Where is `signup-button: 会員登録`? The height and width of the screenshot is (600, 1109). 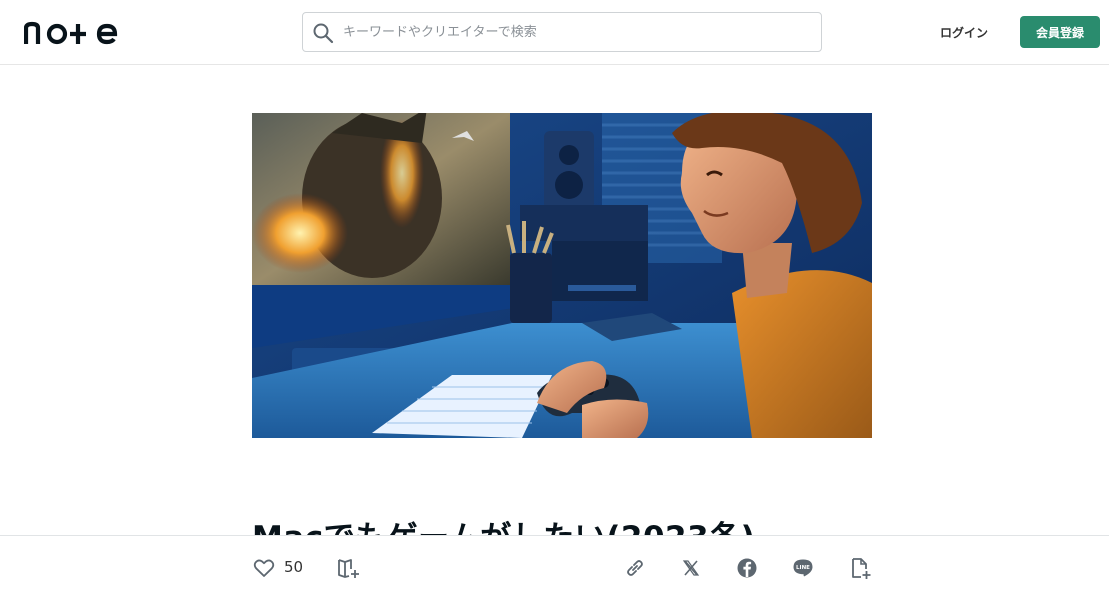
signup-button: 会員登録 is located at coordinates (1060, 32).